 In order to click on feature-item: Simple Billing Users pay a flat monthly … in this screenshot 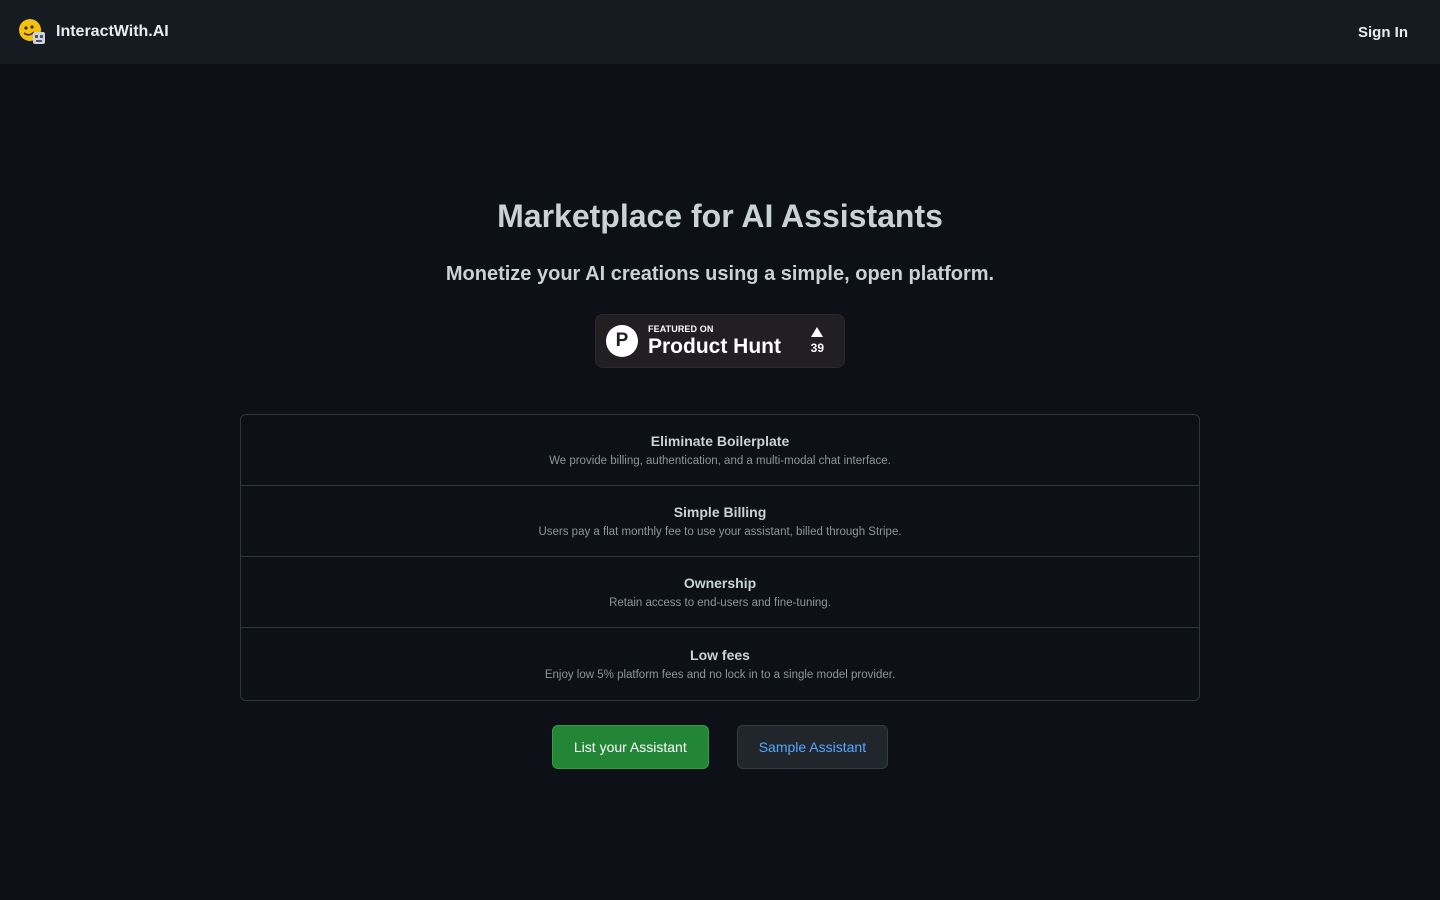, I will do `click(720, 521)`.